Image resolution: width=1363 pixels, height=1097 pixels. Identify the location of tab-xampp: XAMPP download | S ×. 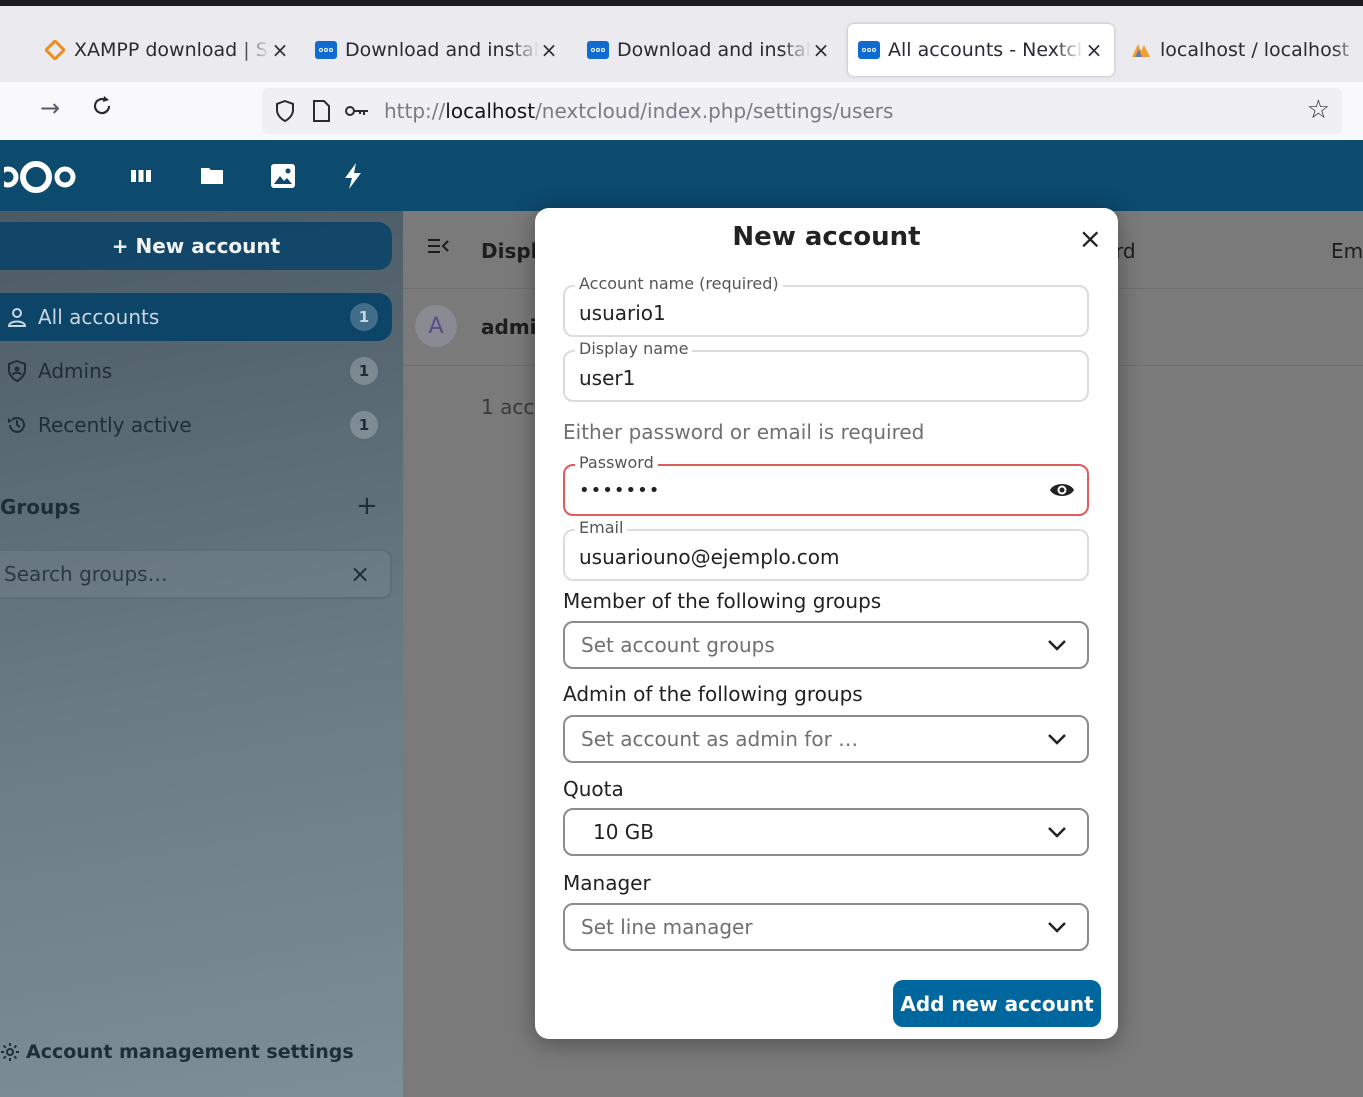
(167, 50).